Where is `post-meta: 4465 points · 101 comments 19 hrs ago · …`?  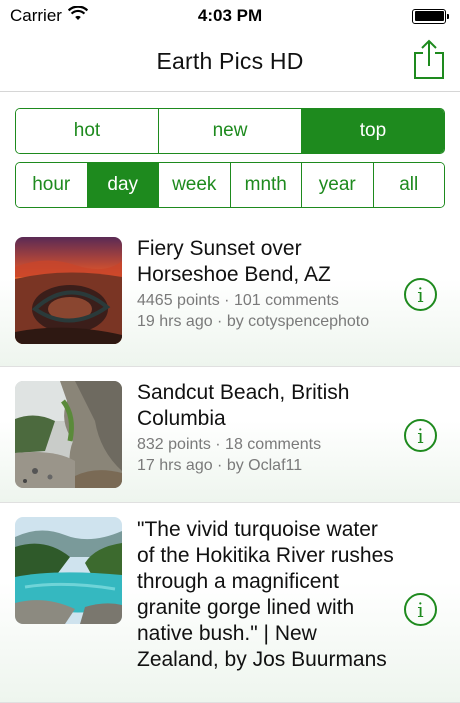 post-meta: 4465 points · 101 comments 19 hrs ago · … is located at coordinates (266, 311).